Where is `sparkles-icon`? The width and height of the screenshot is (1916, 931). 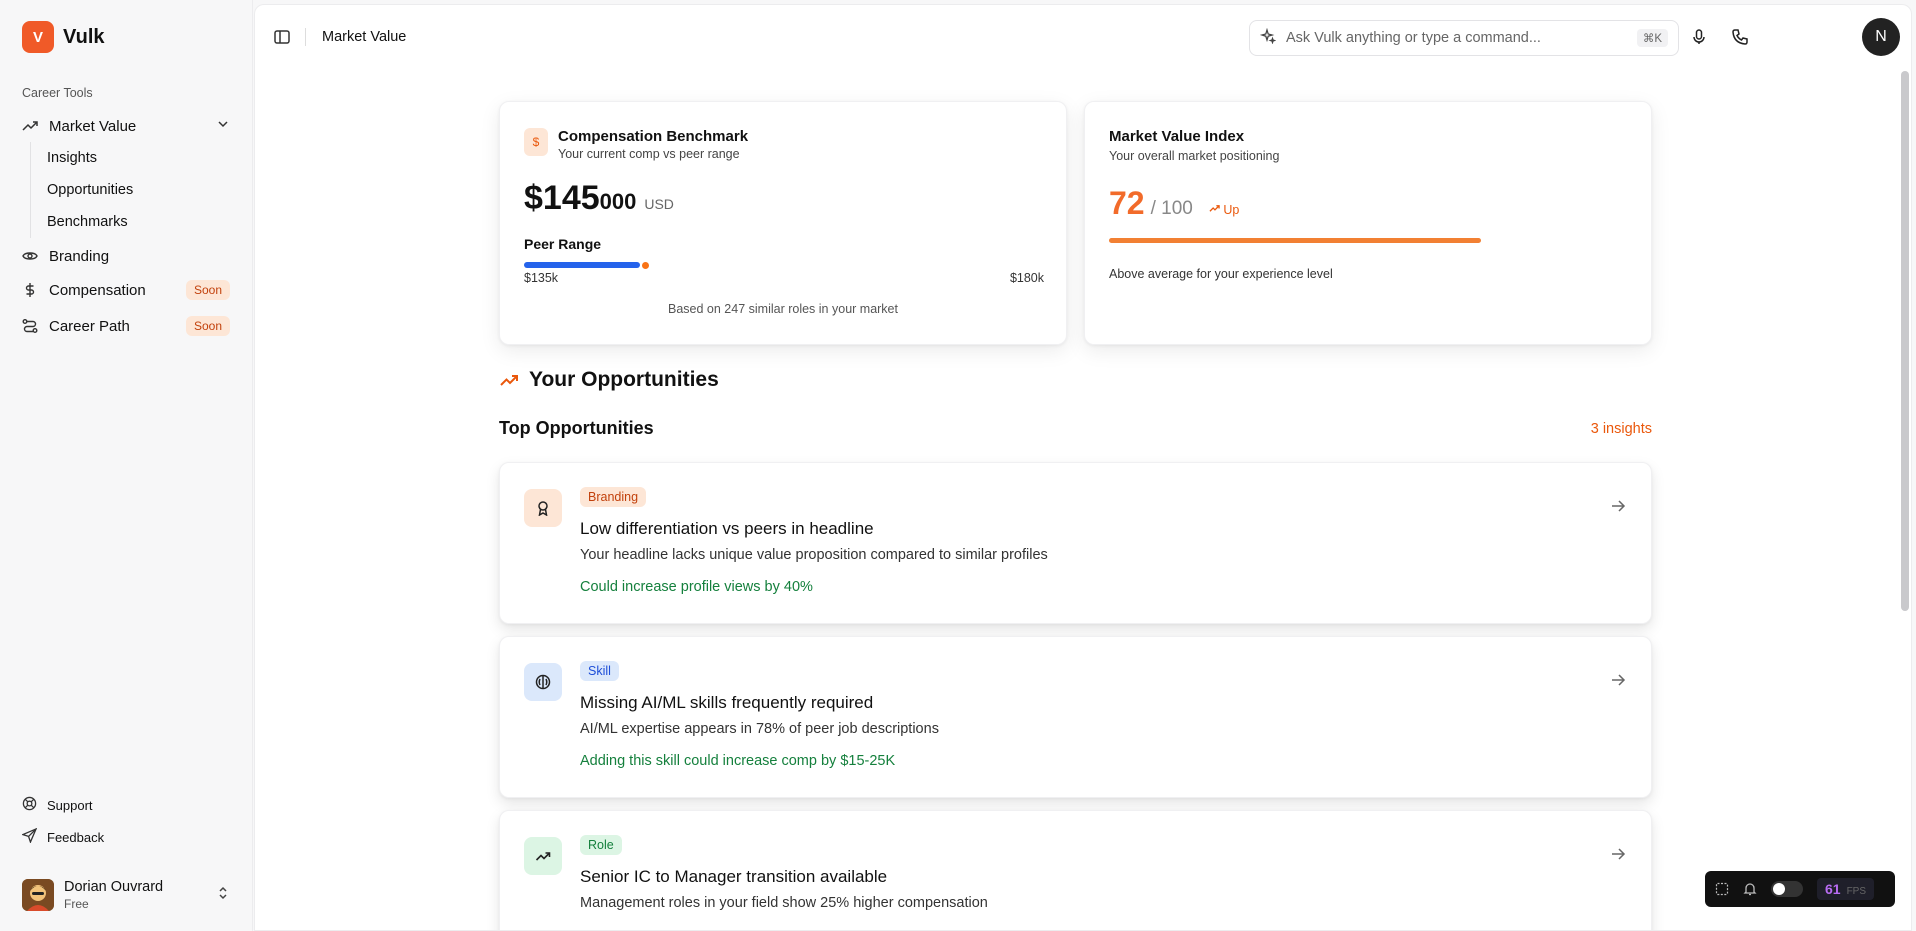
sparkles-icon is located at coordinates (1268, 38).